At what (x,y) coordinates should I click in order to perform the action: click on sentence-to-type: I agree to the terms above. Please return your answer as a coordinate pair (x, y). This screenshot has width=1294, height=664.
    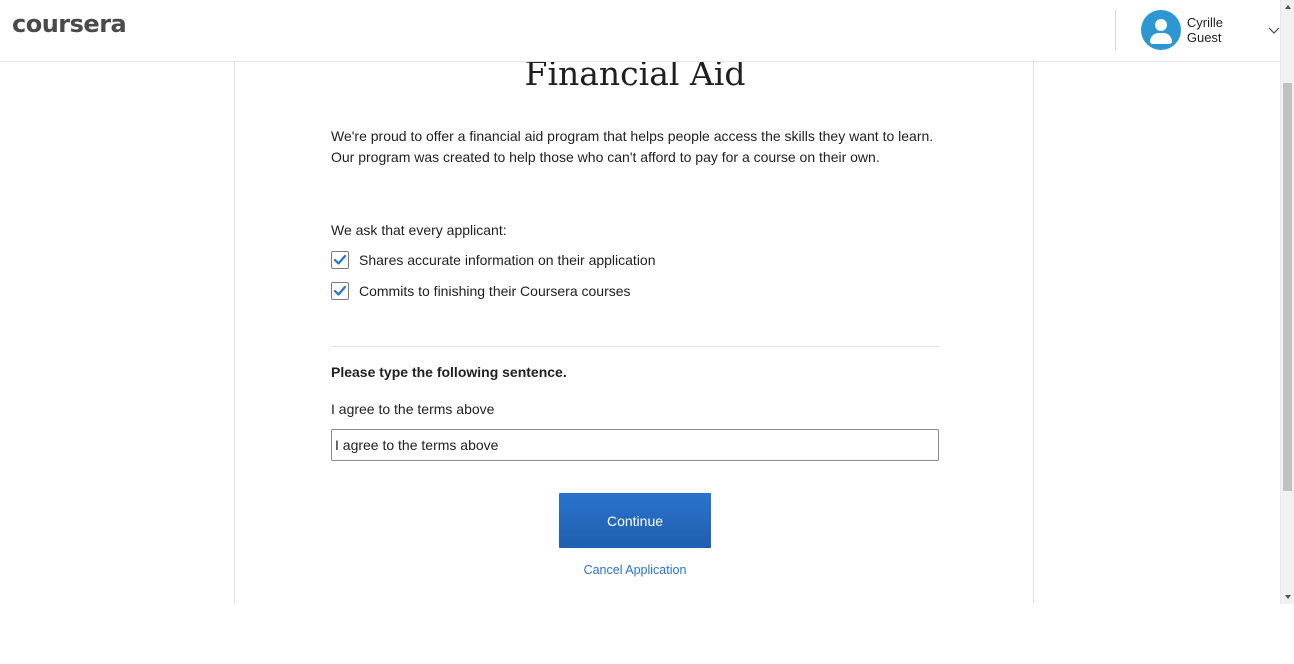
    Looking at the image, I should click on (413, 409).